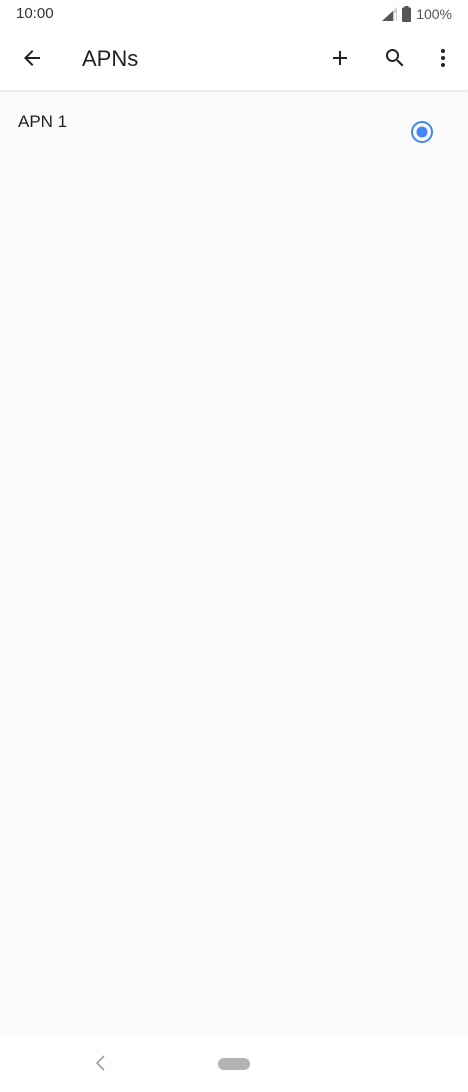 The image size is (468, 1092). I want to click on navigation-bar, so click(234, 1064).